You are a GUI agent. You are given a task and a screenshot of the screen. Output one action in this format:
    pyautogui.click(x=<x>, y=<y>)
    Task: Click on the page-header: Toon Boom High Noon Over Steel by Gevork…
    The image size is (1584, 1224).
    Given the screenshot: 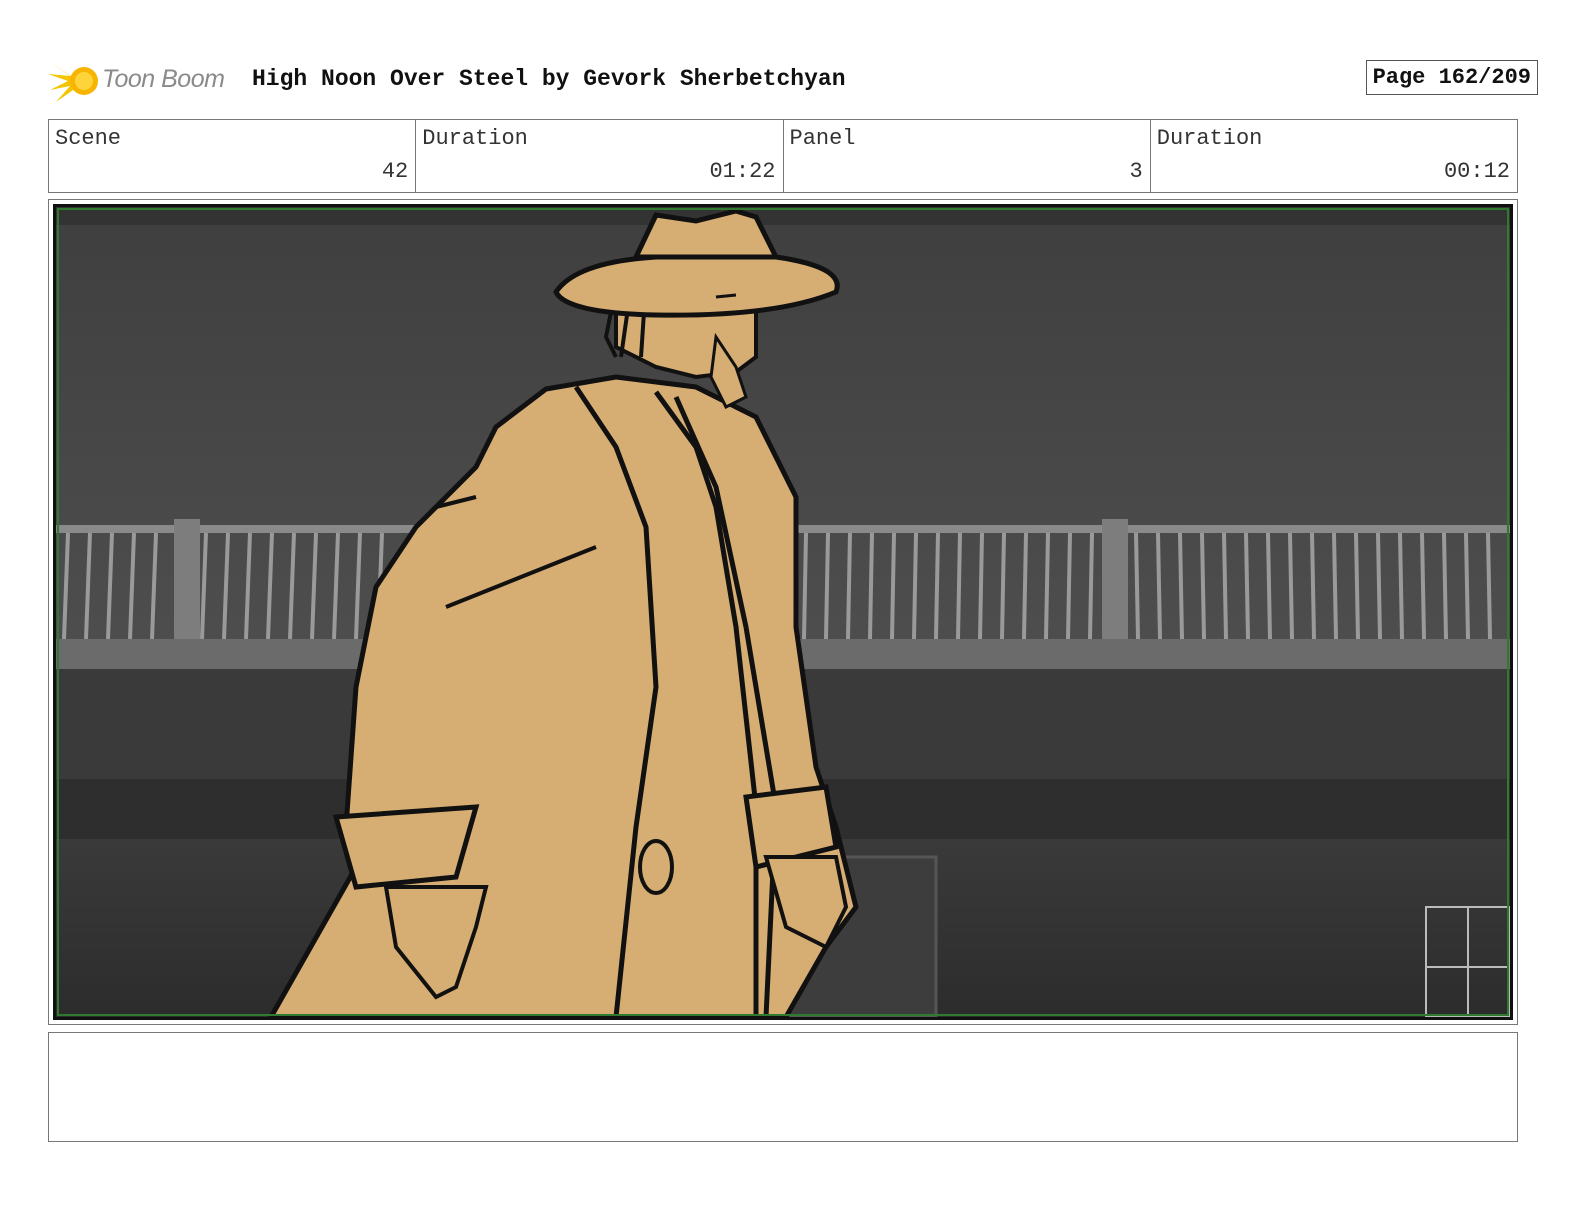 What is the action you would take?
    pyautogui.click(x=793, y=81)
    